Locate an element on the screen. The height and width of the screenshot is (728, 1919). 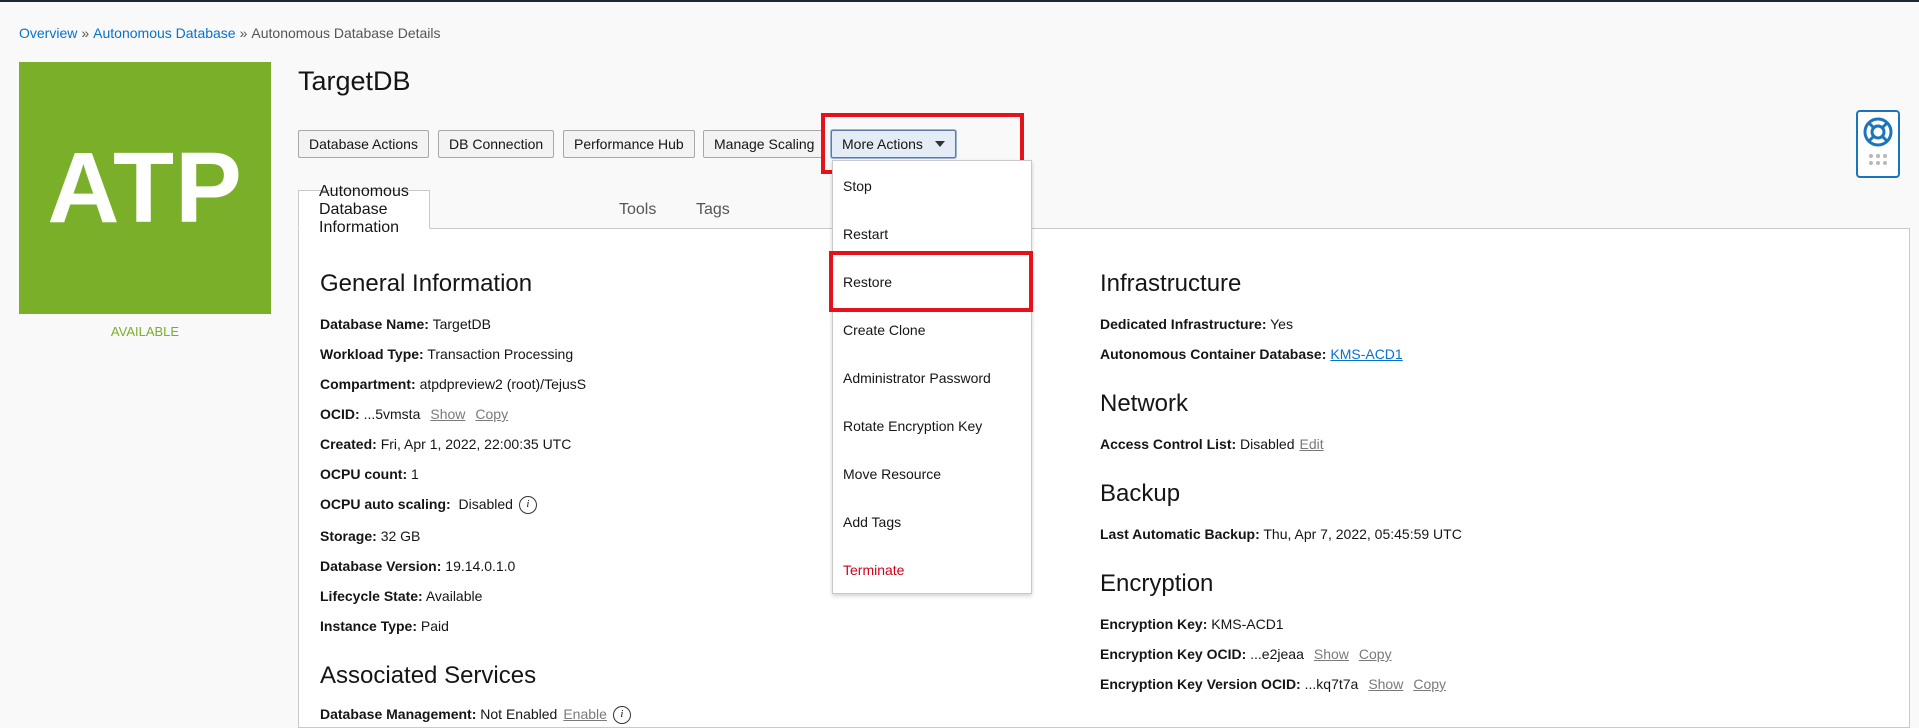
database-version-row: Database Version: 19.14.0.1.0 is located at coordinates (417, 566).